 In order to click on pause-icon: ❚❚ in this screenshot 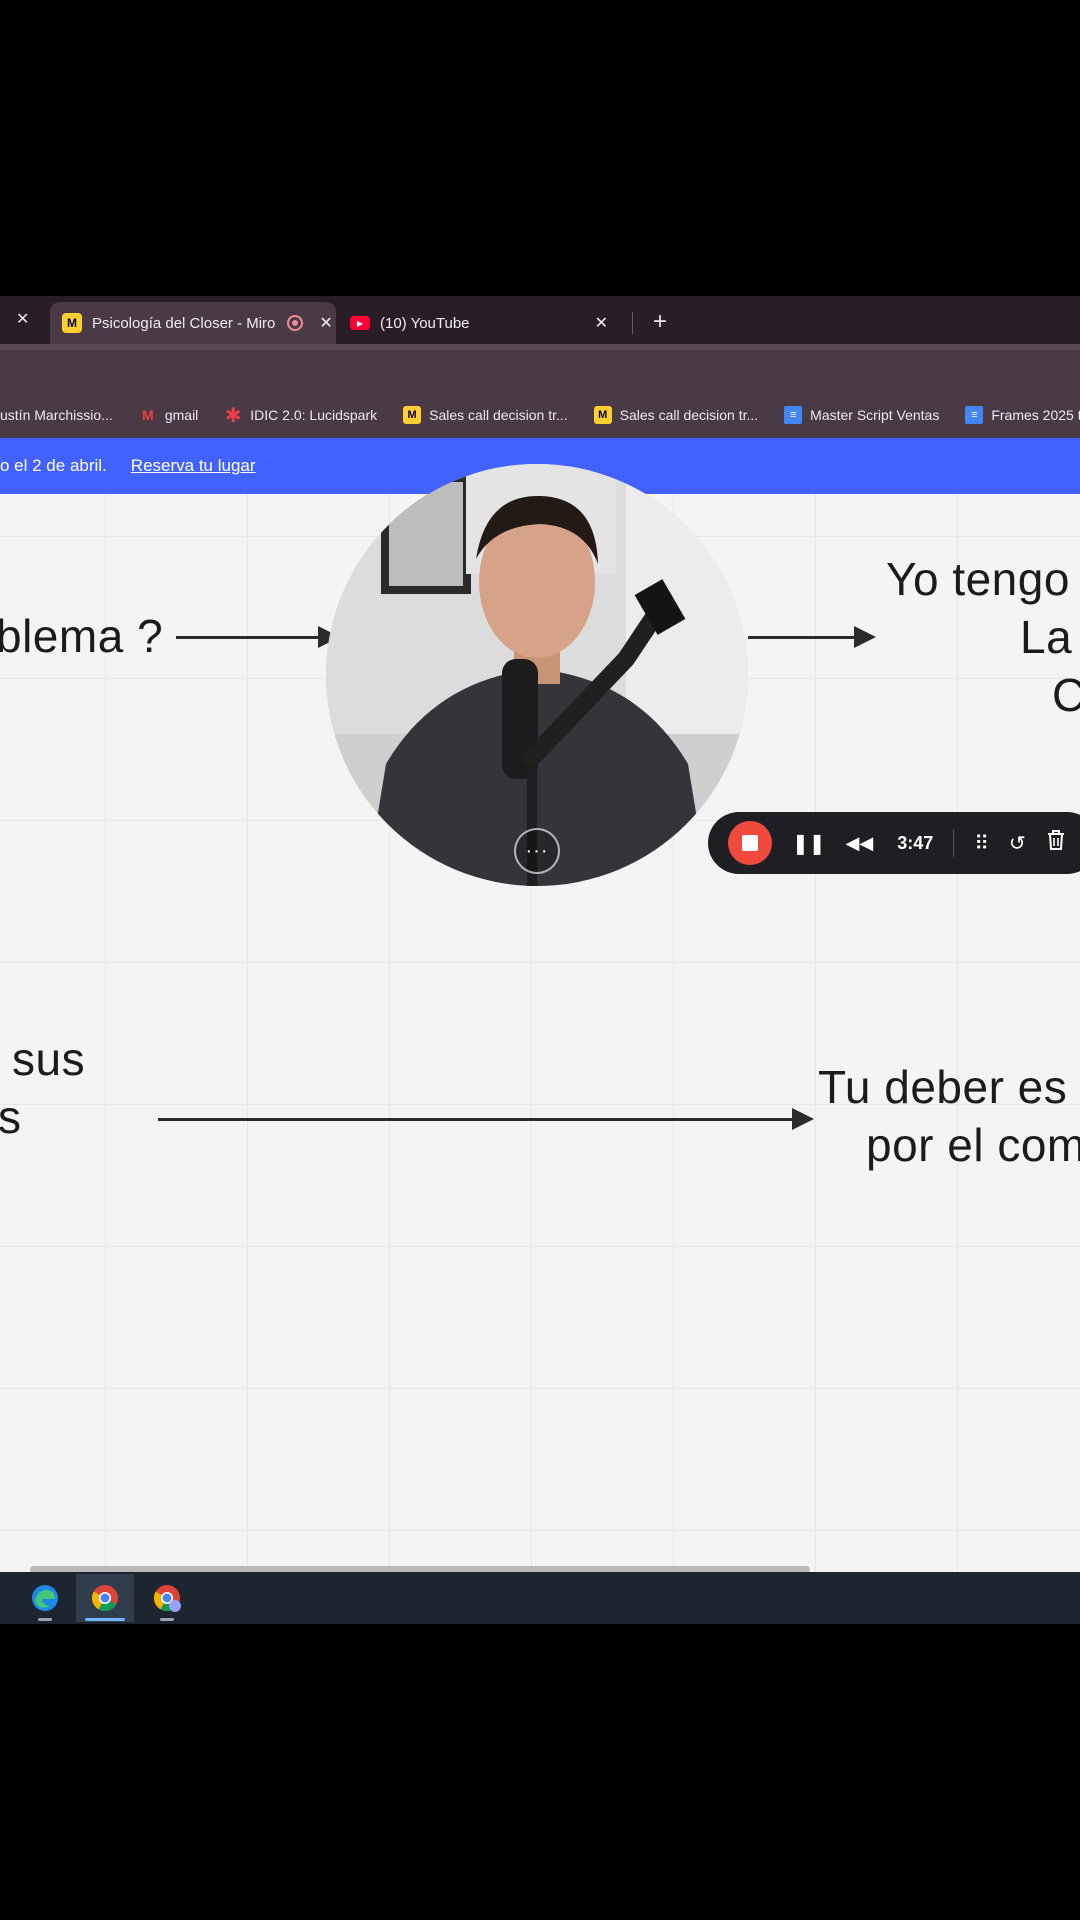, I will do `click(809, 843)`.